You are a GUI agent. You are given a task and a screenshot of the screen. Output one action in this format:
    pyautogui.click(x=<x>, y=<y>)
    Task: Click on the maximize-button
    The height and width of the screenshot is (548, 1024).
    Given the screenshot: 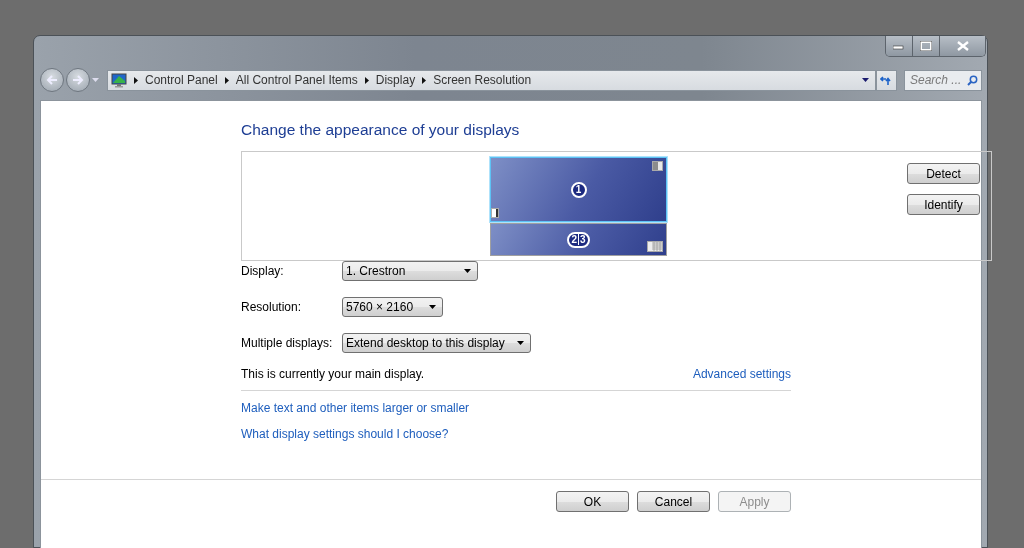 What is the action you would take?
    pyautogui.click(x=926, y=46)
    